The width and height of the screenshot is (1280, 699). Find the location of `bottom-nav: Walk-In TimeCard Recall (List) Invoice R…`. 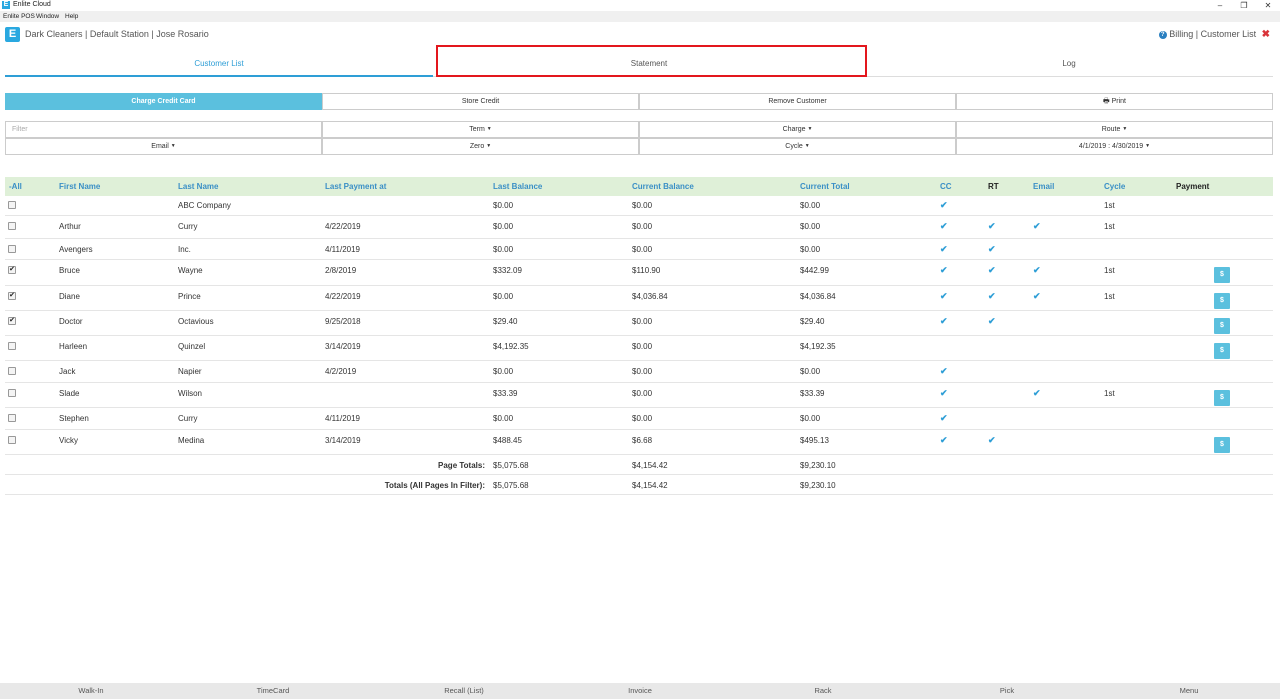

bottom-nav: Walk-In TimeCard Recall (List) Invoice R… is located at coordinates (640, 691).